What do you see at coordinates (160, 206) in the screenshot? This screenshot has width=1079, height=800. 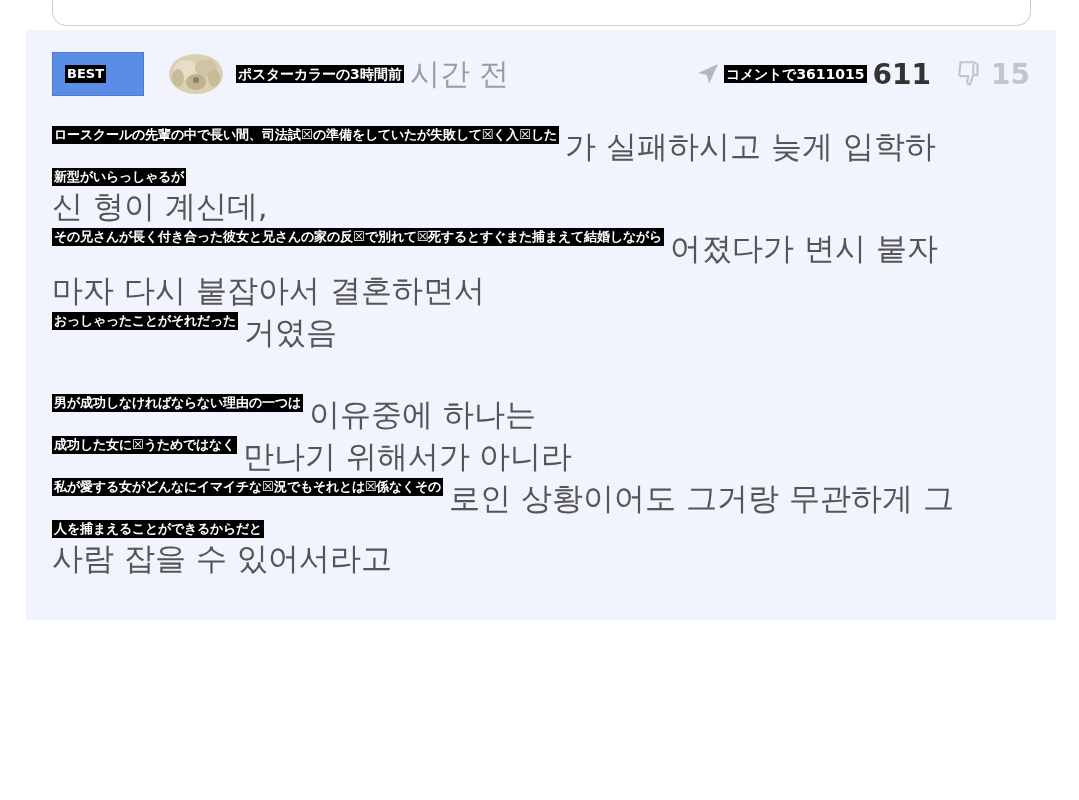 I see `comment-line: 신 형이 계신데,` at bounding box center [160, 206].